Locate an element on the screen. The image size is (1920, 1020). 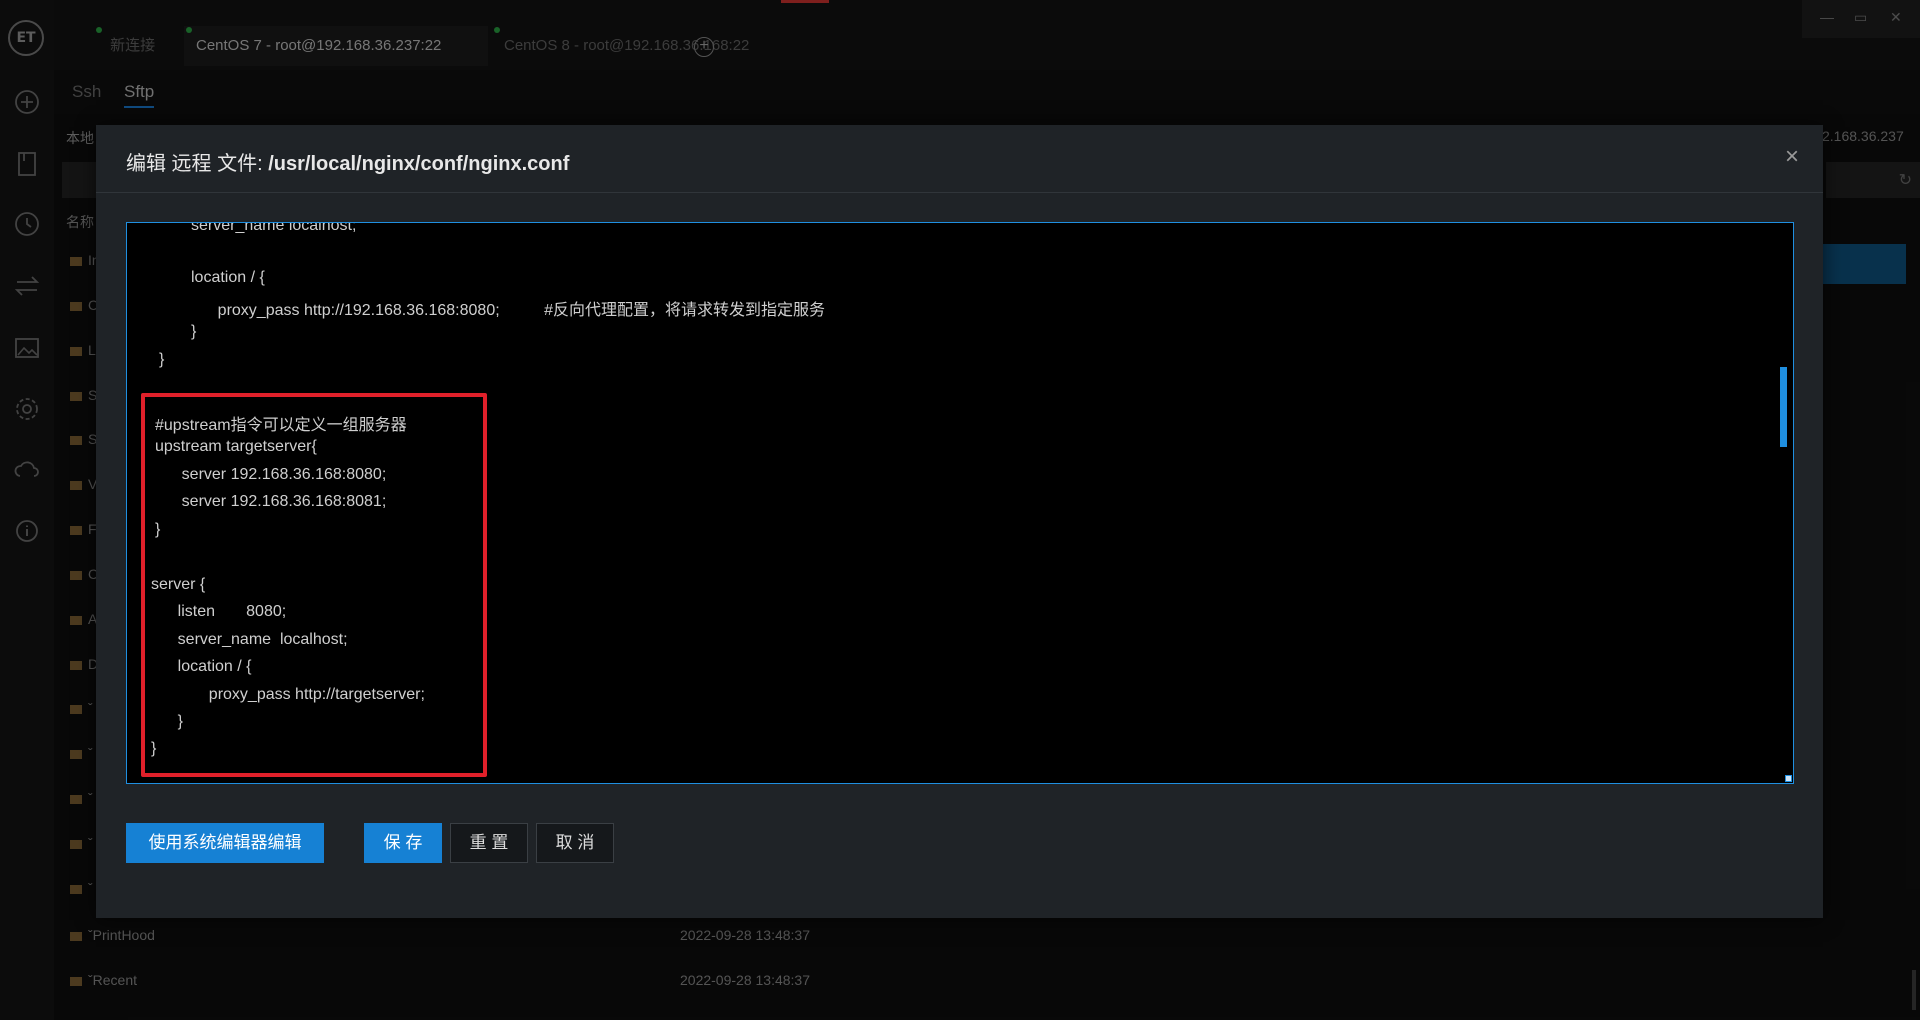
cancel-button: 取 消 is located at coordinates (575, 843).